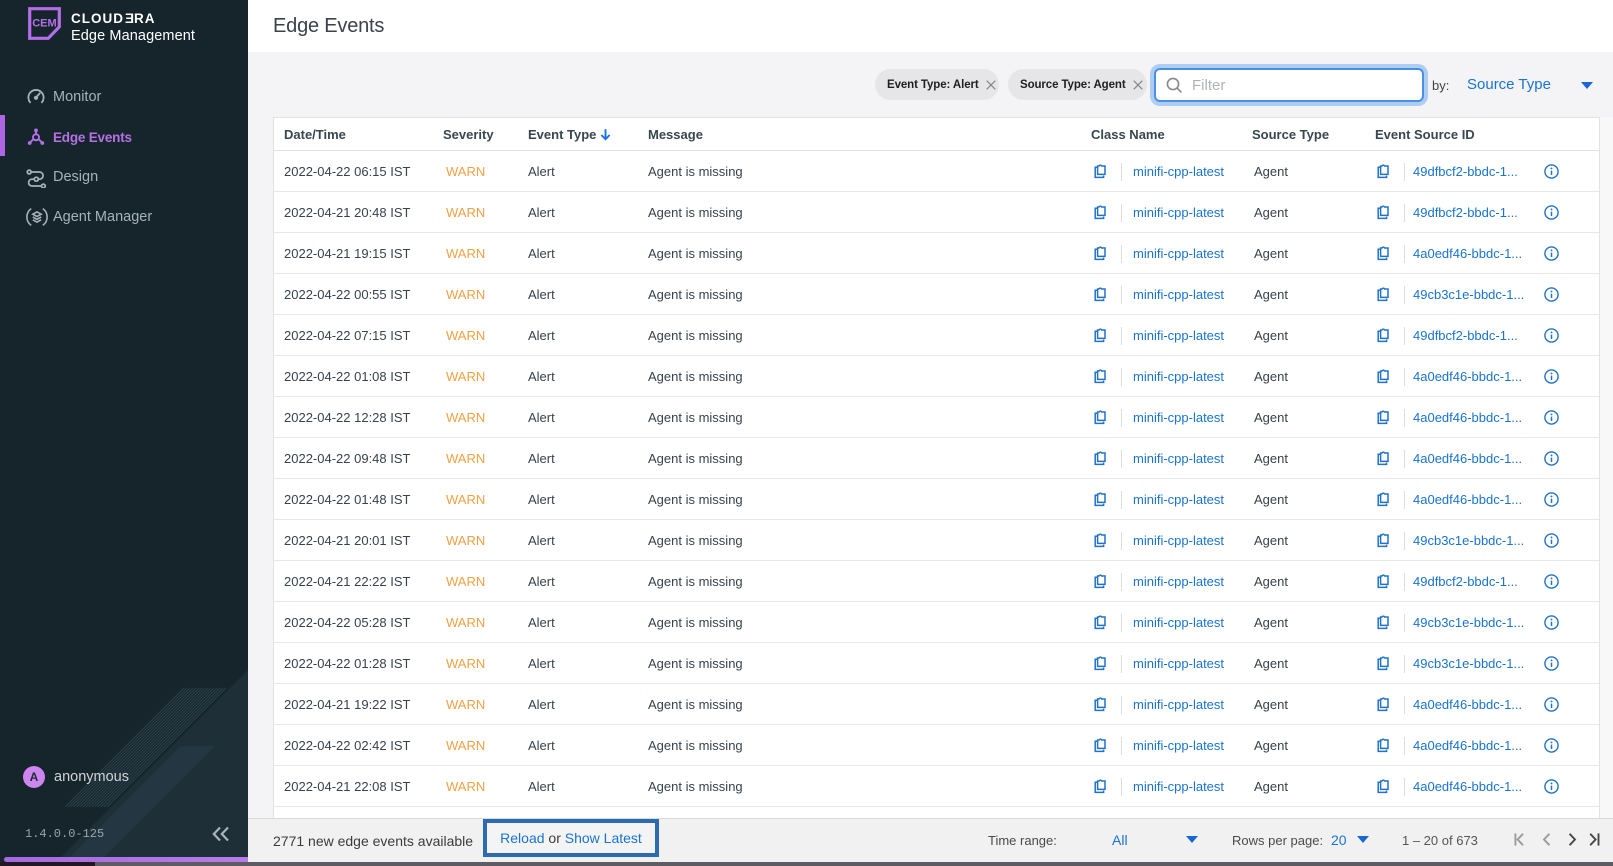 This screenshot has height=866, width=1613. Describe the element at coordinates (44, 23) in the screenshot. I see `svg-text: CEM` at that location.